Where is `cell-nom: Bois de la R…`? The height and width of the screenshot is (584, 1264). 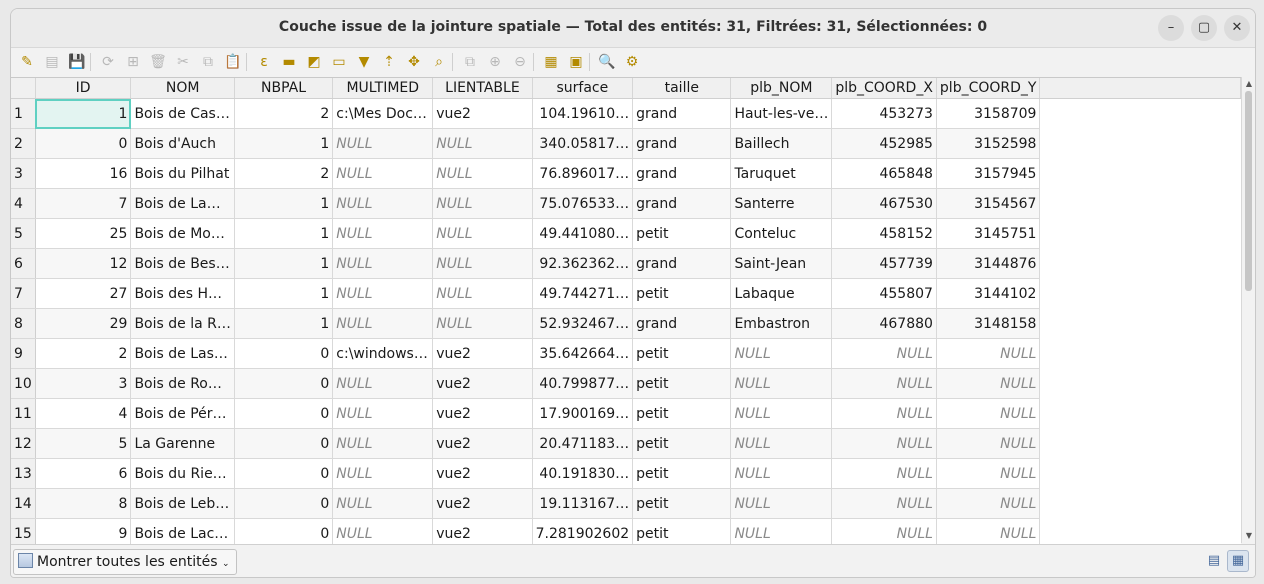
cell-nom: Bois de la R… is located at coordinates (182, 323).